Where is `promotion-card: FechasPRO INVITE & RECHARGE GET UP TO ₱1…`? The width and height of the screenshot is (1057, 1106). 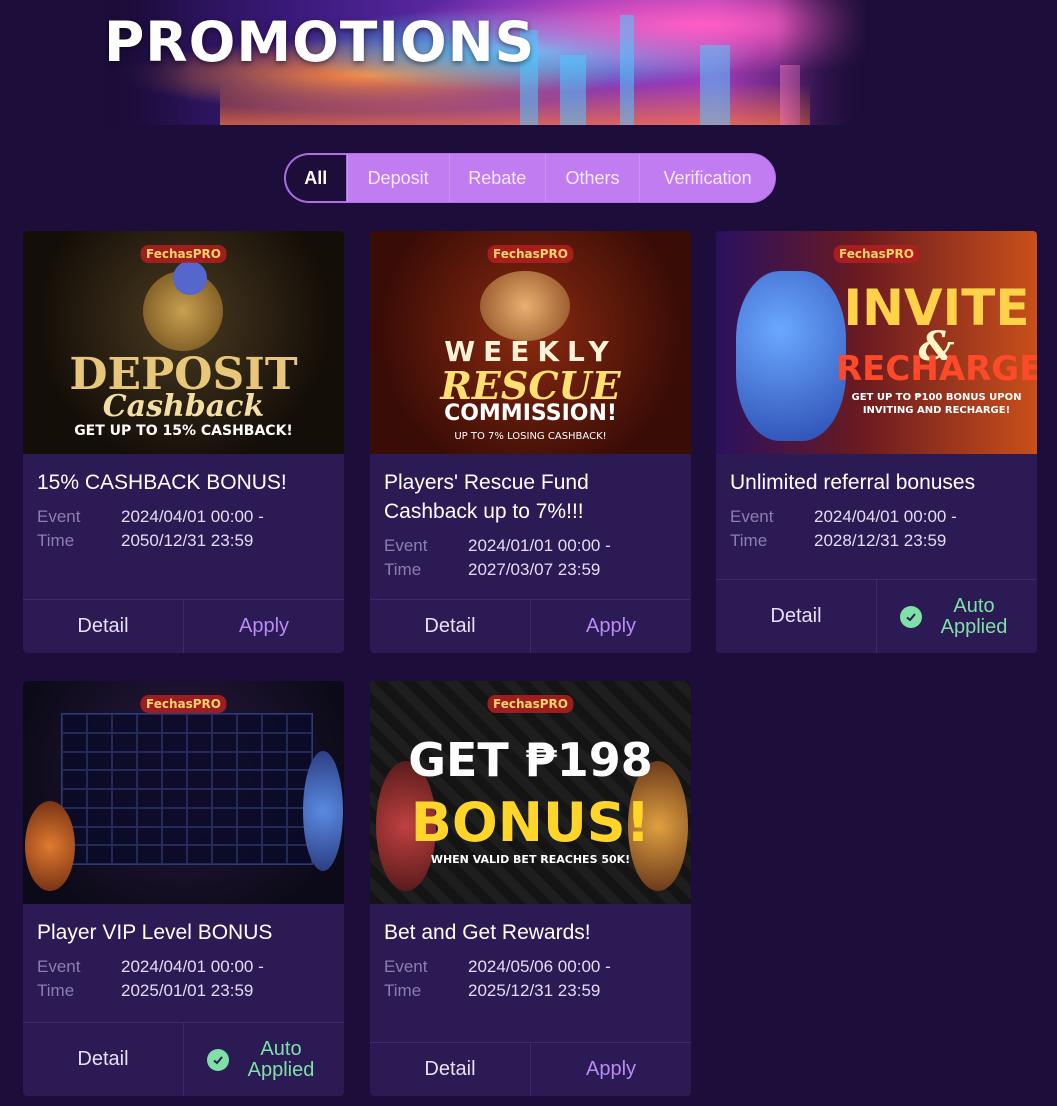
promotion-card: FechasPRO INVITE & RECHARGE GET UP TO ₱1… is located at coordinates (876, 442).